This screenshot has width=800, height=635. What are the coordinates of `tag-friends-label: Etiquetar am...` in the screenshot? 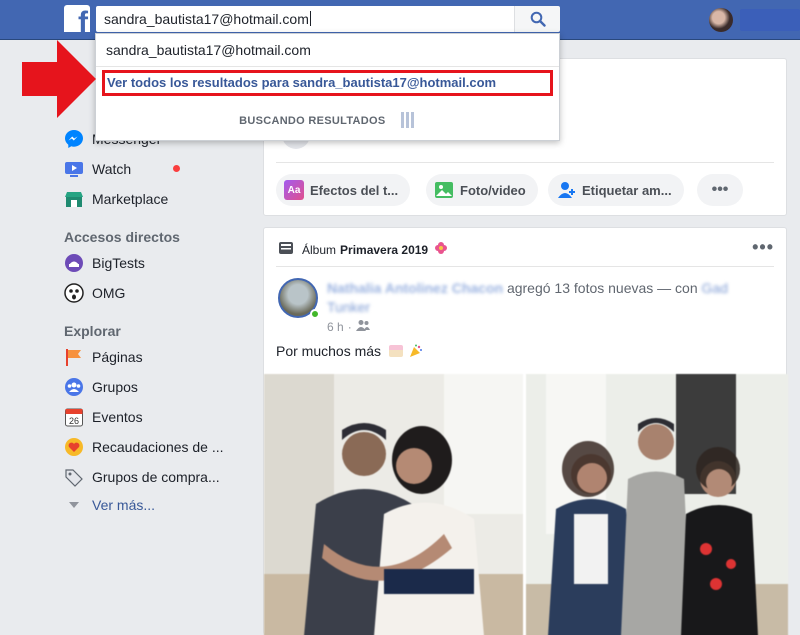 It's located at (627, 190).